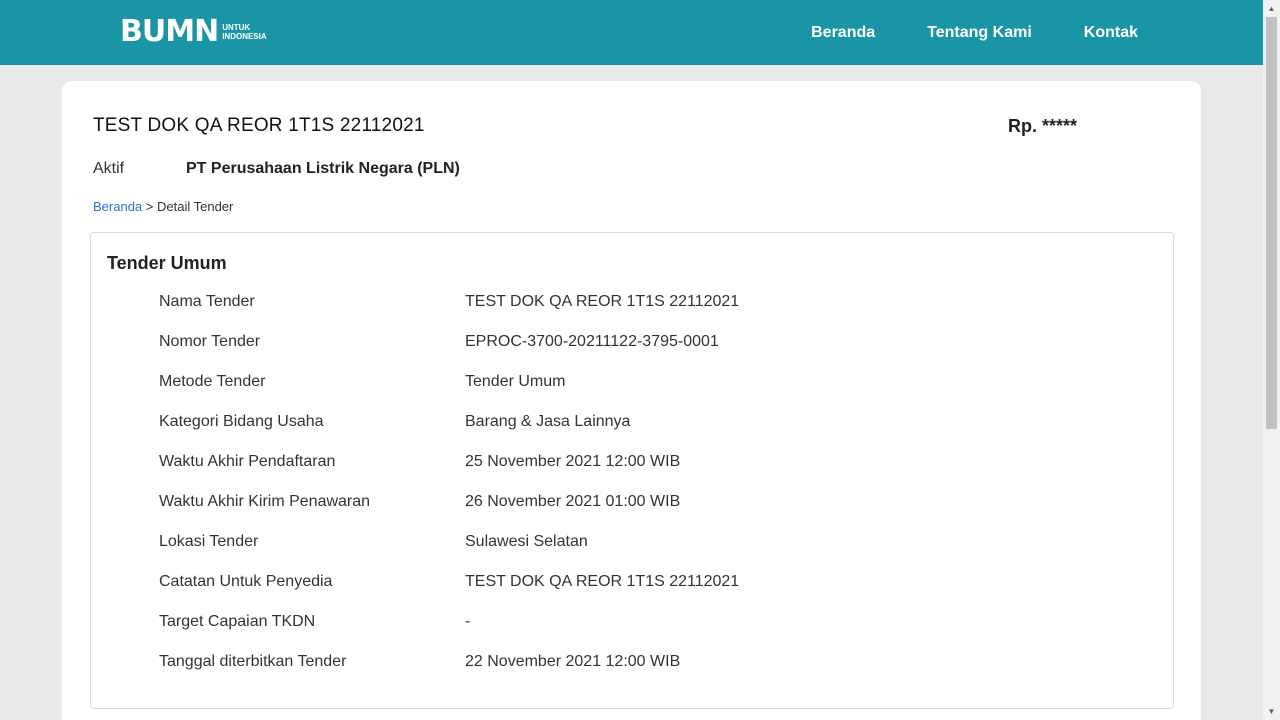  What do you see at coordinates (210, 341) in the screenshot?
I see `info-label: Nomor Tender` at bounding box center [210, 341].